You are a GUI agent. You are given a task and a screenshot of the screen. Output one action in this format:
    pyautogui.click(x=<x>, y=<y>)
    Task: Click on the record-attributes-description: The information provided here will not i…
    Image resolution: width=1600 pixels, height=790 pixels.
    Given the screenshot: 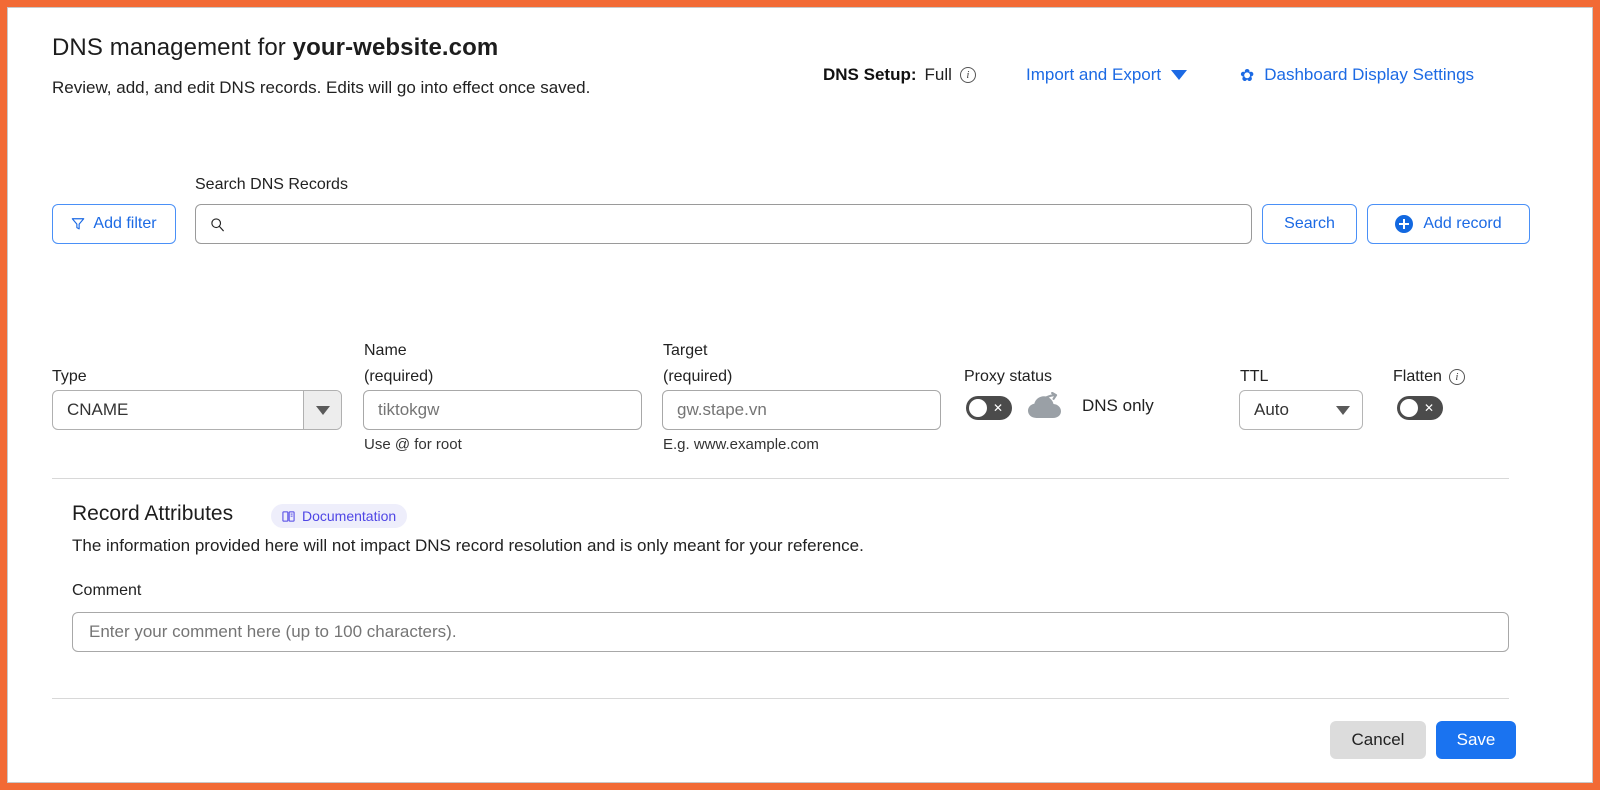 What is the action you would take?
    pyautogui.click(x=468, y=545)
    